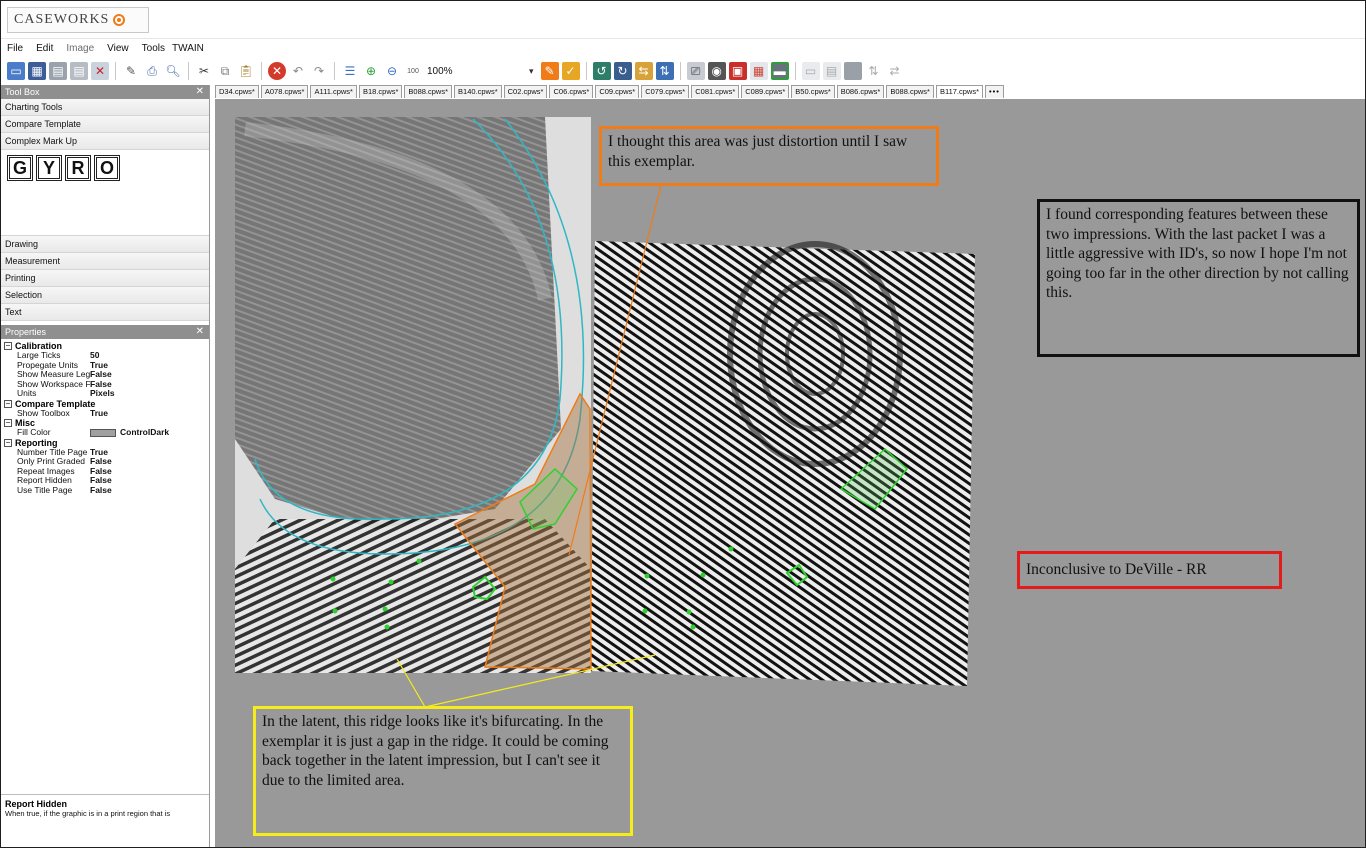  Describe the element at coordinates (860, 91) in the screenshot. I see `tab-b086: B086.cpws*` at that location.